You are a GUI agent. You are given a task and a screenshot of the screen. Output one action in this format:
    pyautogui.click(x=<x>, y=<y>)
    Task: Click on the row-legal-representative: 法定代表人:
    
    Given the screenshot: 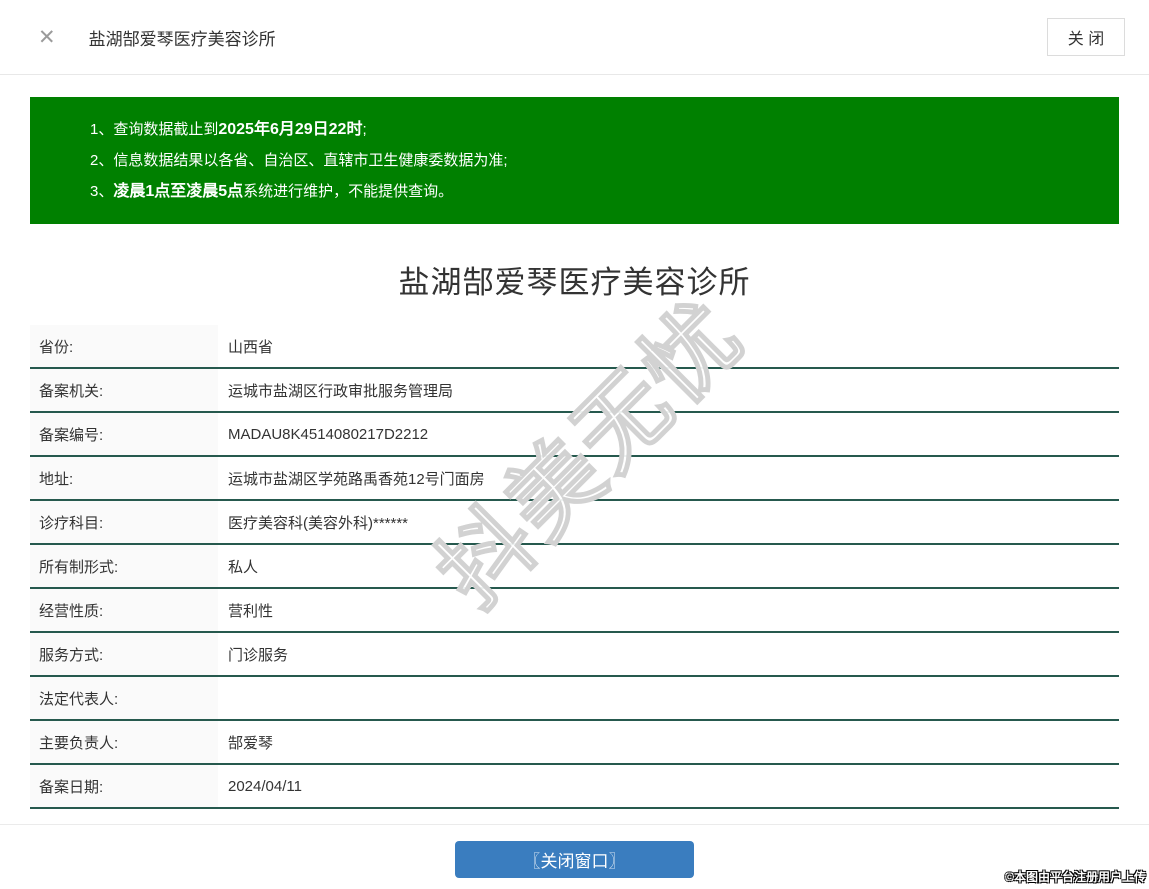 What is the action you would take?
    pyautogui.click(x=574, y=699)
    